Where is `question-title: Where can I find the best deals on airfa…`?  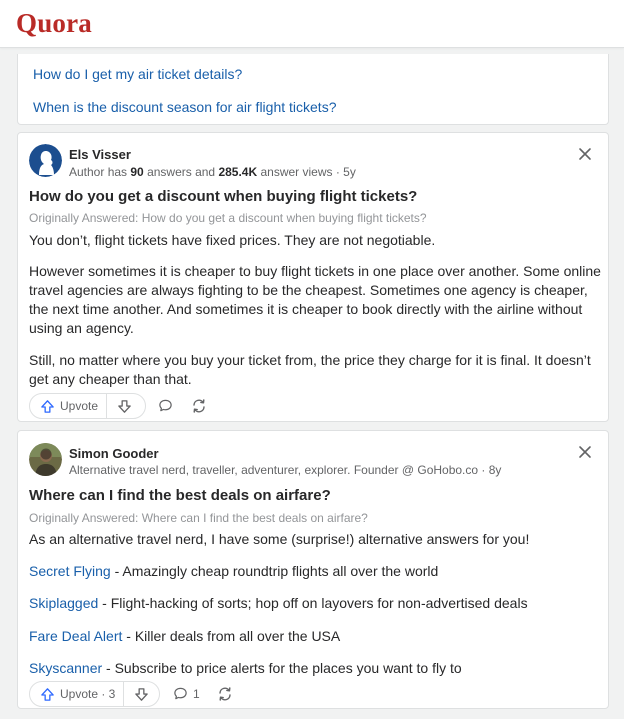 question-title: Where can I find the best deals on airfa… is located at coordinates (180, 495).